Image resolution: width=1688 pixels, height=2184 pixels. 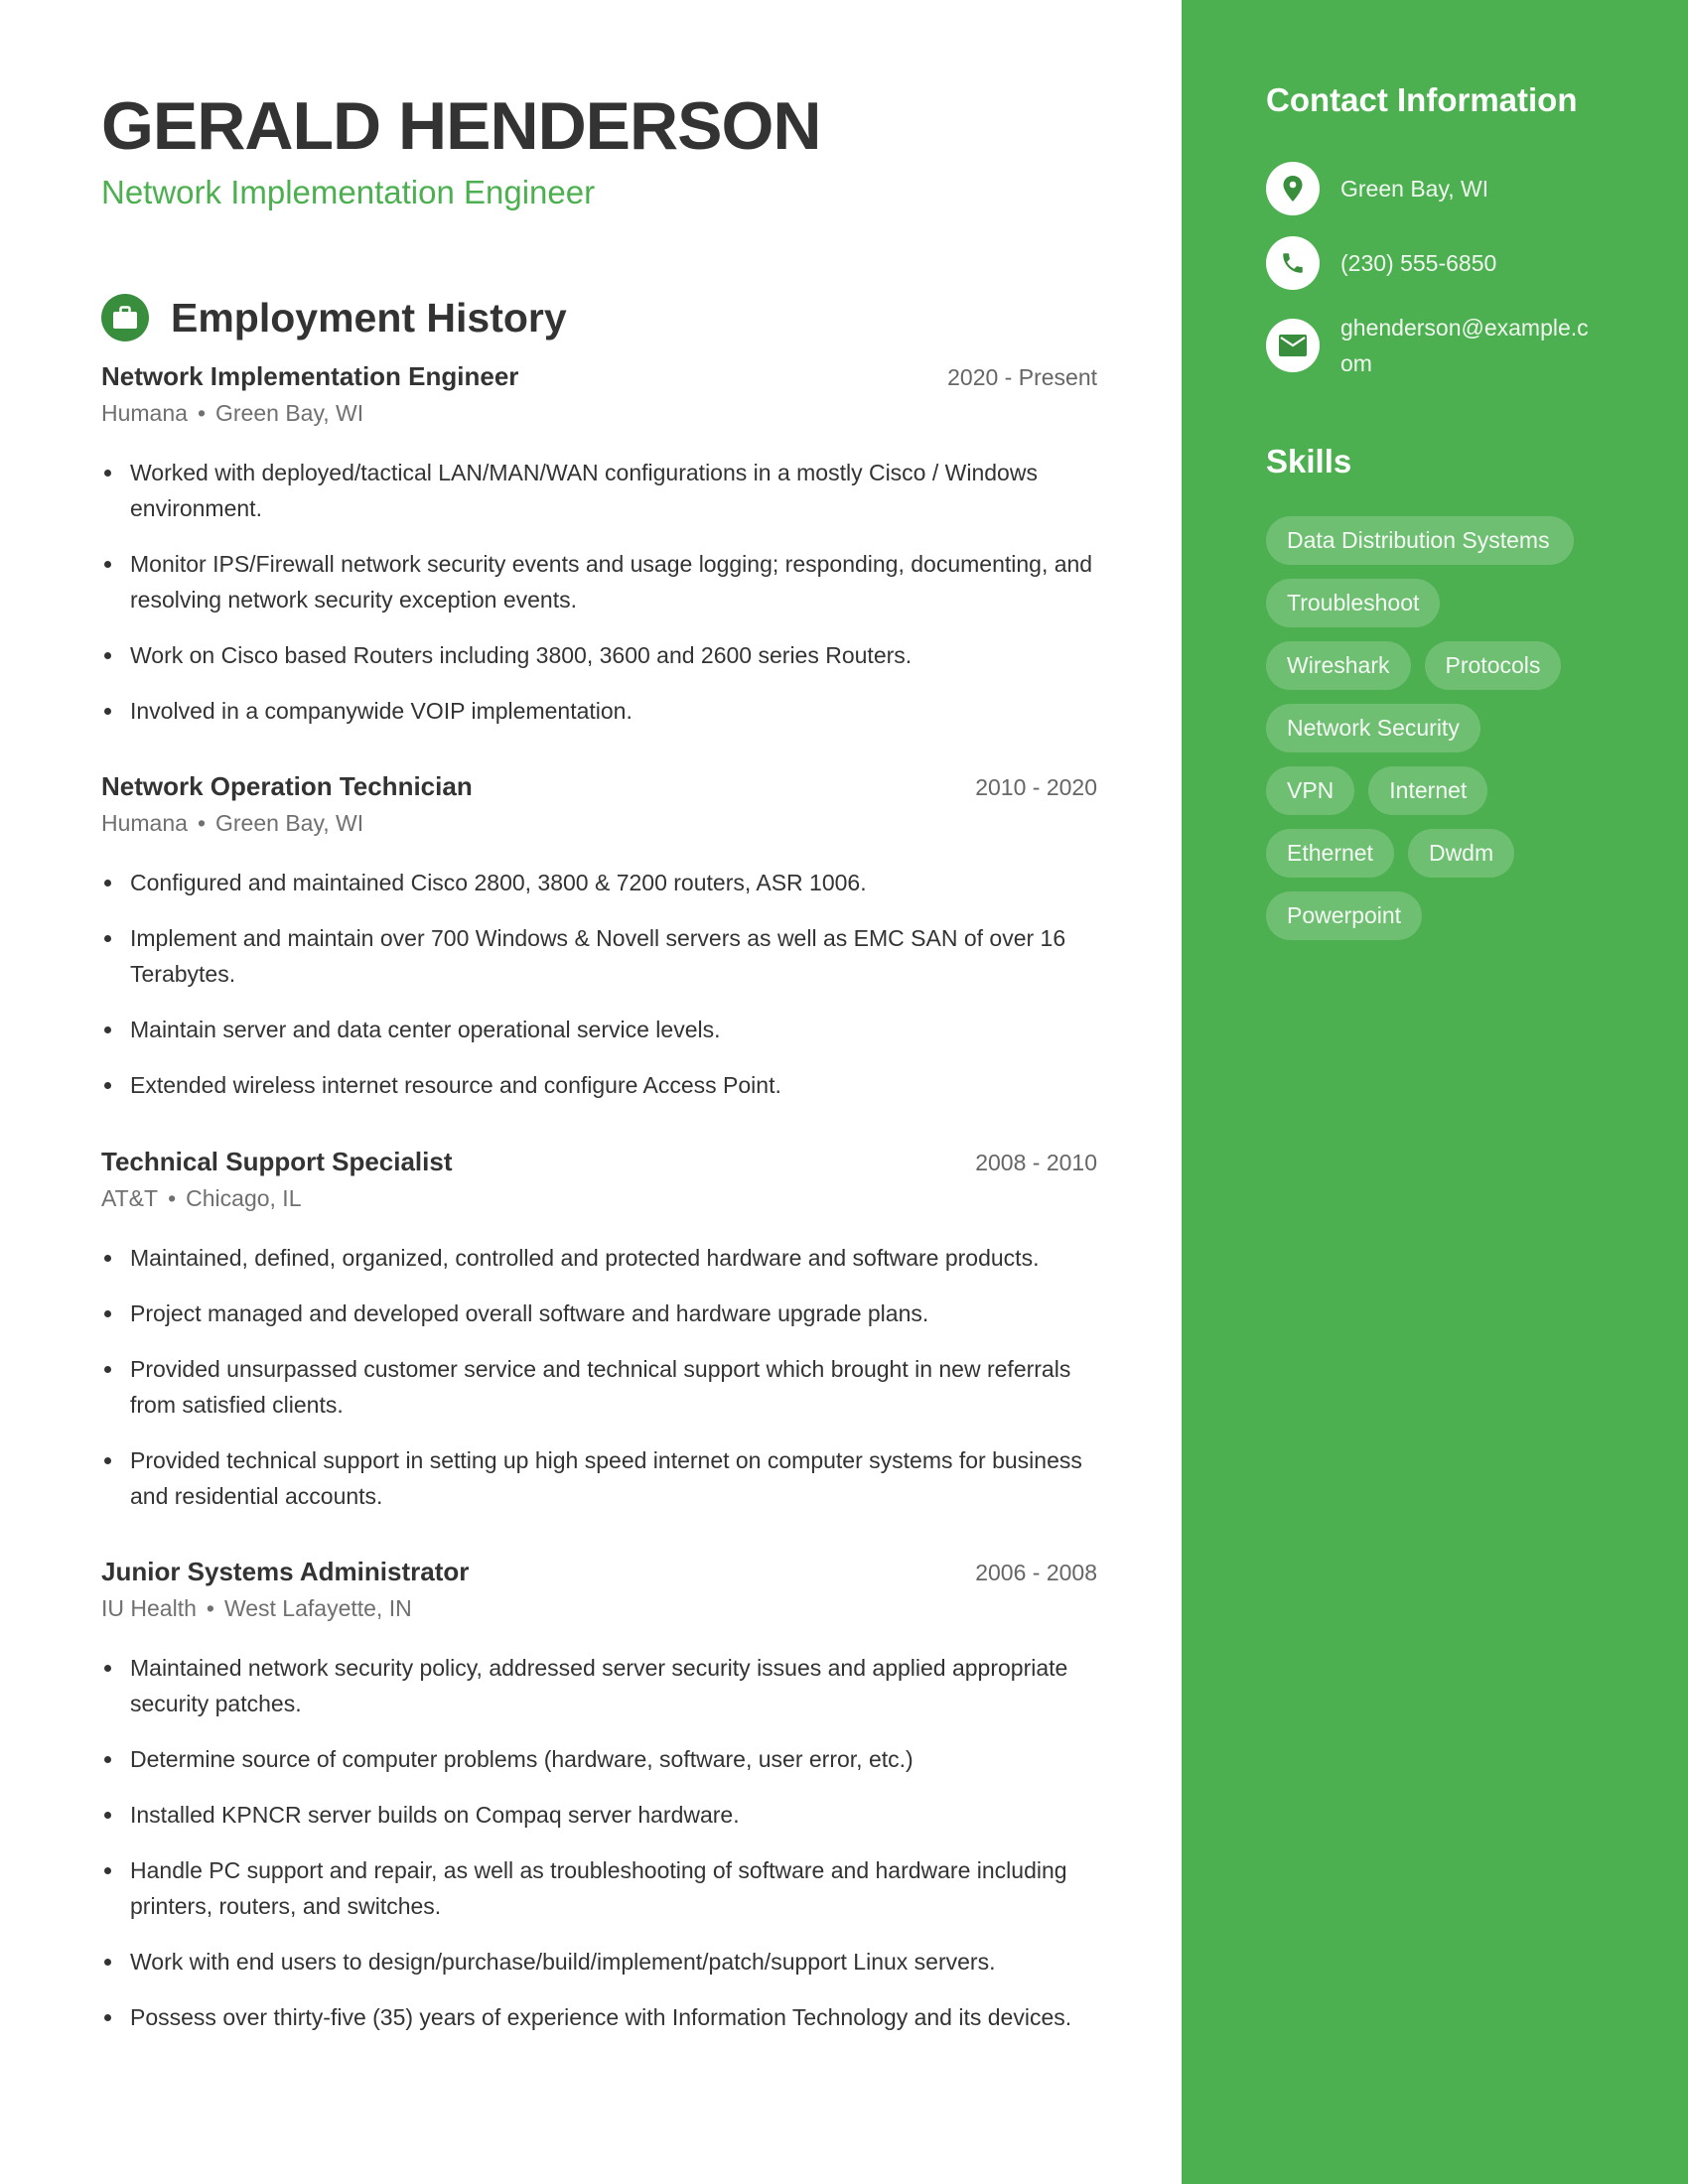 I want to click on contact-text: (230) 555-6850, so click(x=1418, y=263).